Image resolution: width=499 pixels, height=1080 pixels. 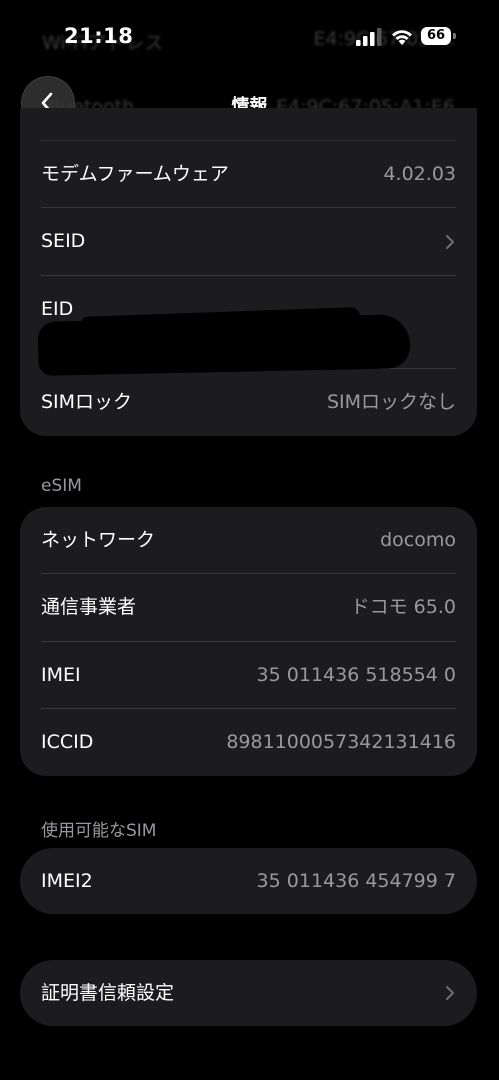 I want to click on row-imei: IMEI 35 011436 518554 0, so click(x=248, y=675).